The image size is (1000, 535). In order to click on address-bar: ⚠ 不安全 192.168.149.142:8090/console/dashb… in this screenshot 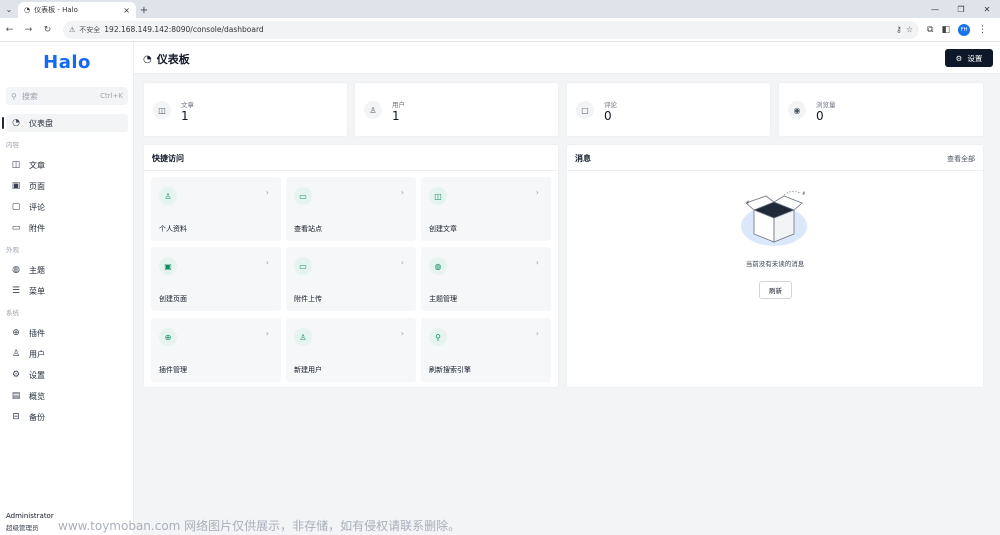, I will do `click(491, 29)`.